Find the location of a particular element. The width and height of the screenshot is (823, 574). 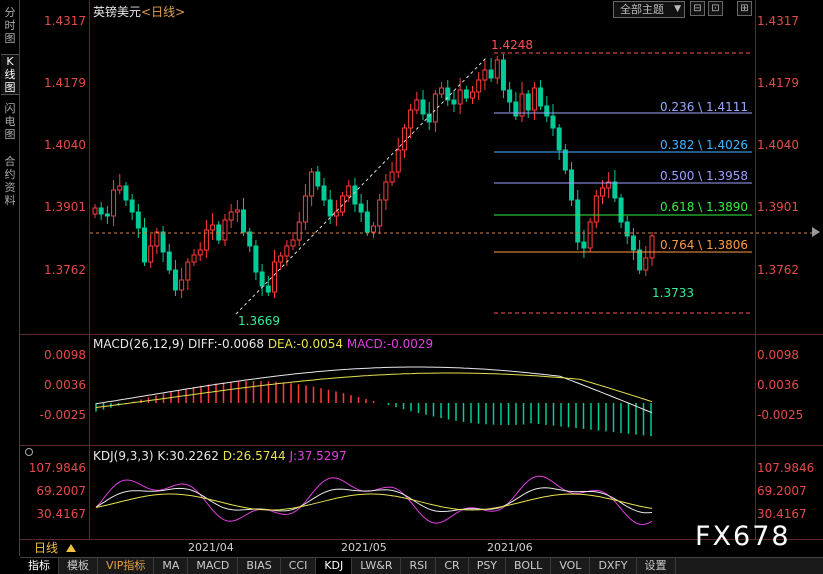

high-label: 1.4248 is located at coordinates (512, 45).